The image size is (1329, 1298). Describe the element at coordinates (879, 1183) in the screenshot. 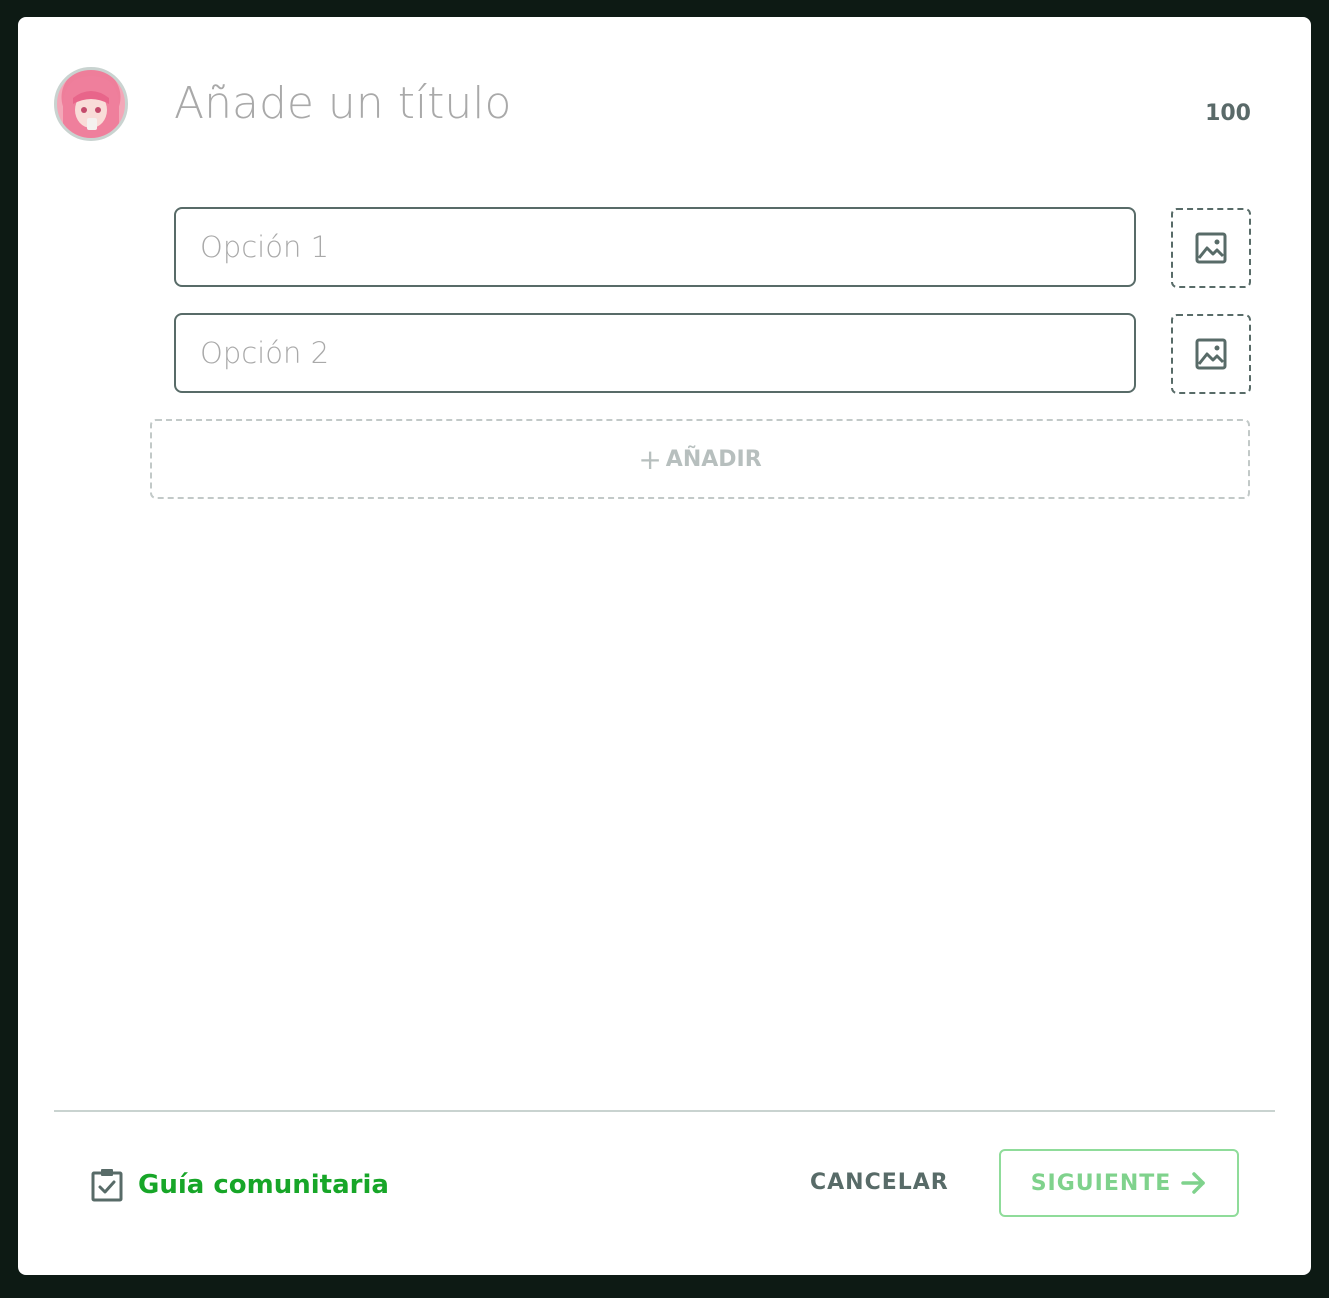

I see `cancel-button: CANCELAR` at that location.